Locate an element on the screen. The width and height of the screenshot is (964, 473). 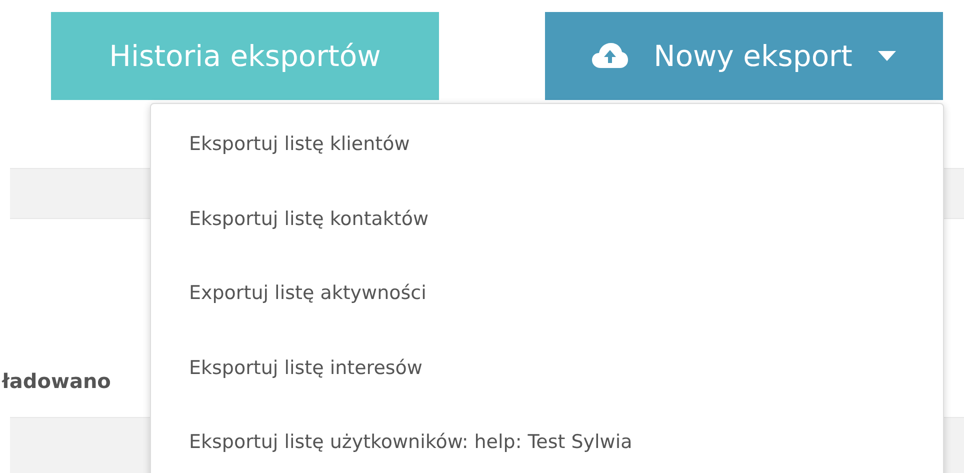
menu-item: Eksportuj listę klientów is located at coordinates (547, 165).